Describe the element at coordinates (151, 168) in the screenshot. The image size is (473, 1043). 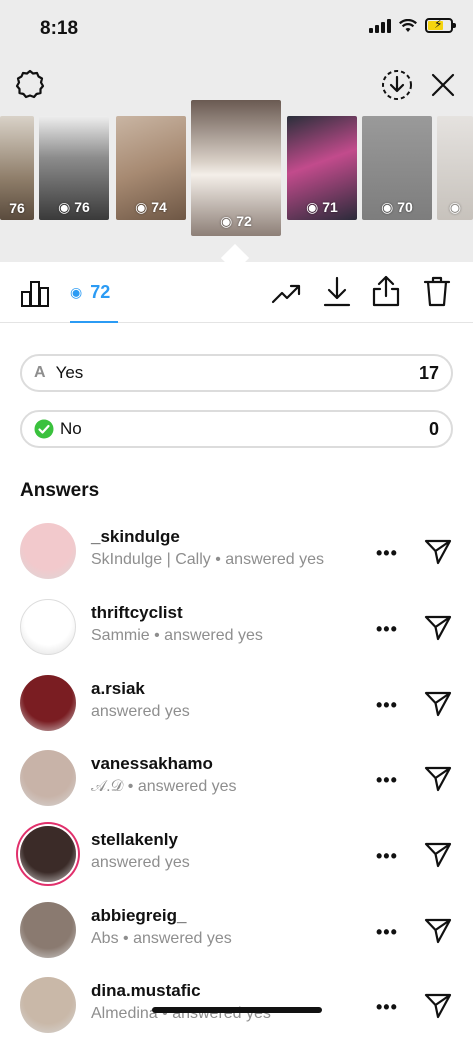
I see `story-thumbnail: ◉ 74` at that location.